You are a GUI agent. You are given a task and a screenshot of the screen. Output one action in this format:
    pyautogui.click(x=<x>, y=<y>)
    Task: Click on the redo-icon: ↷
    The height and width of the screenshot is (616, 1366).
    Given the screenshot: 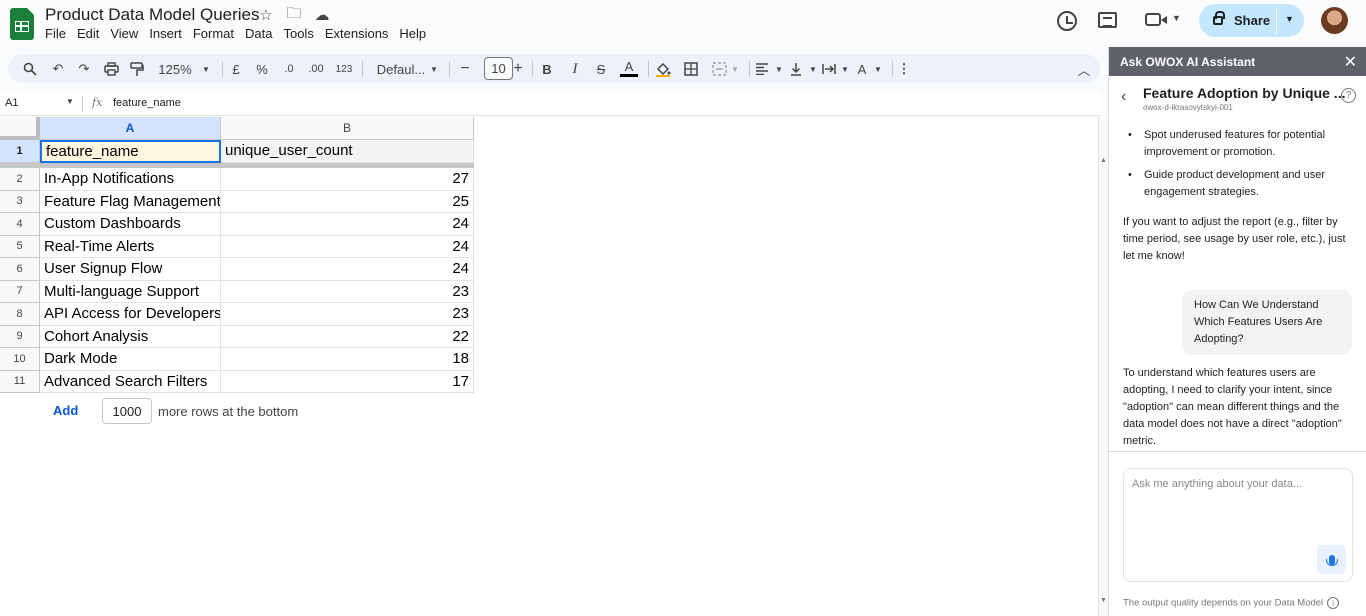 What is the action you would take?
    pyautogui.click(x=84, y=69)
    